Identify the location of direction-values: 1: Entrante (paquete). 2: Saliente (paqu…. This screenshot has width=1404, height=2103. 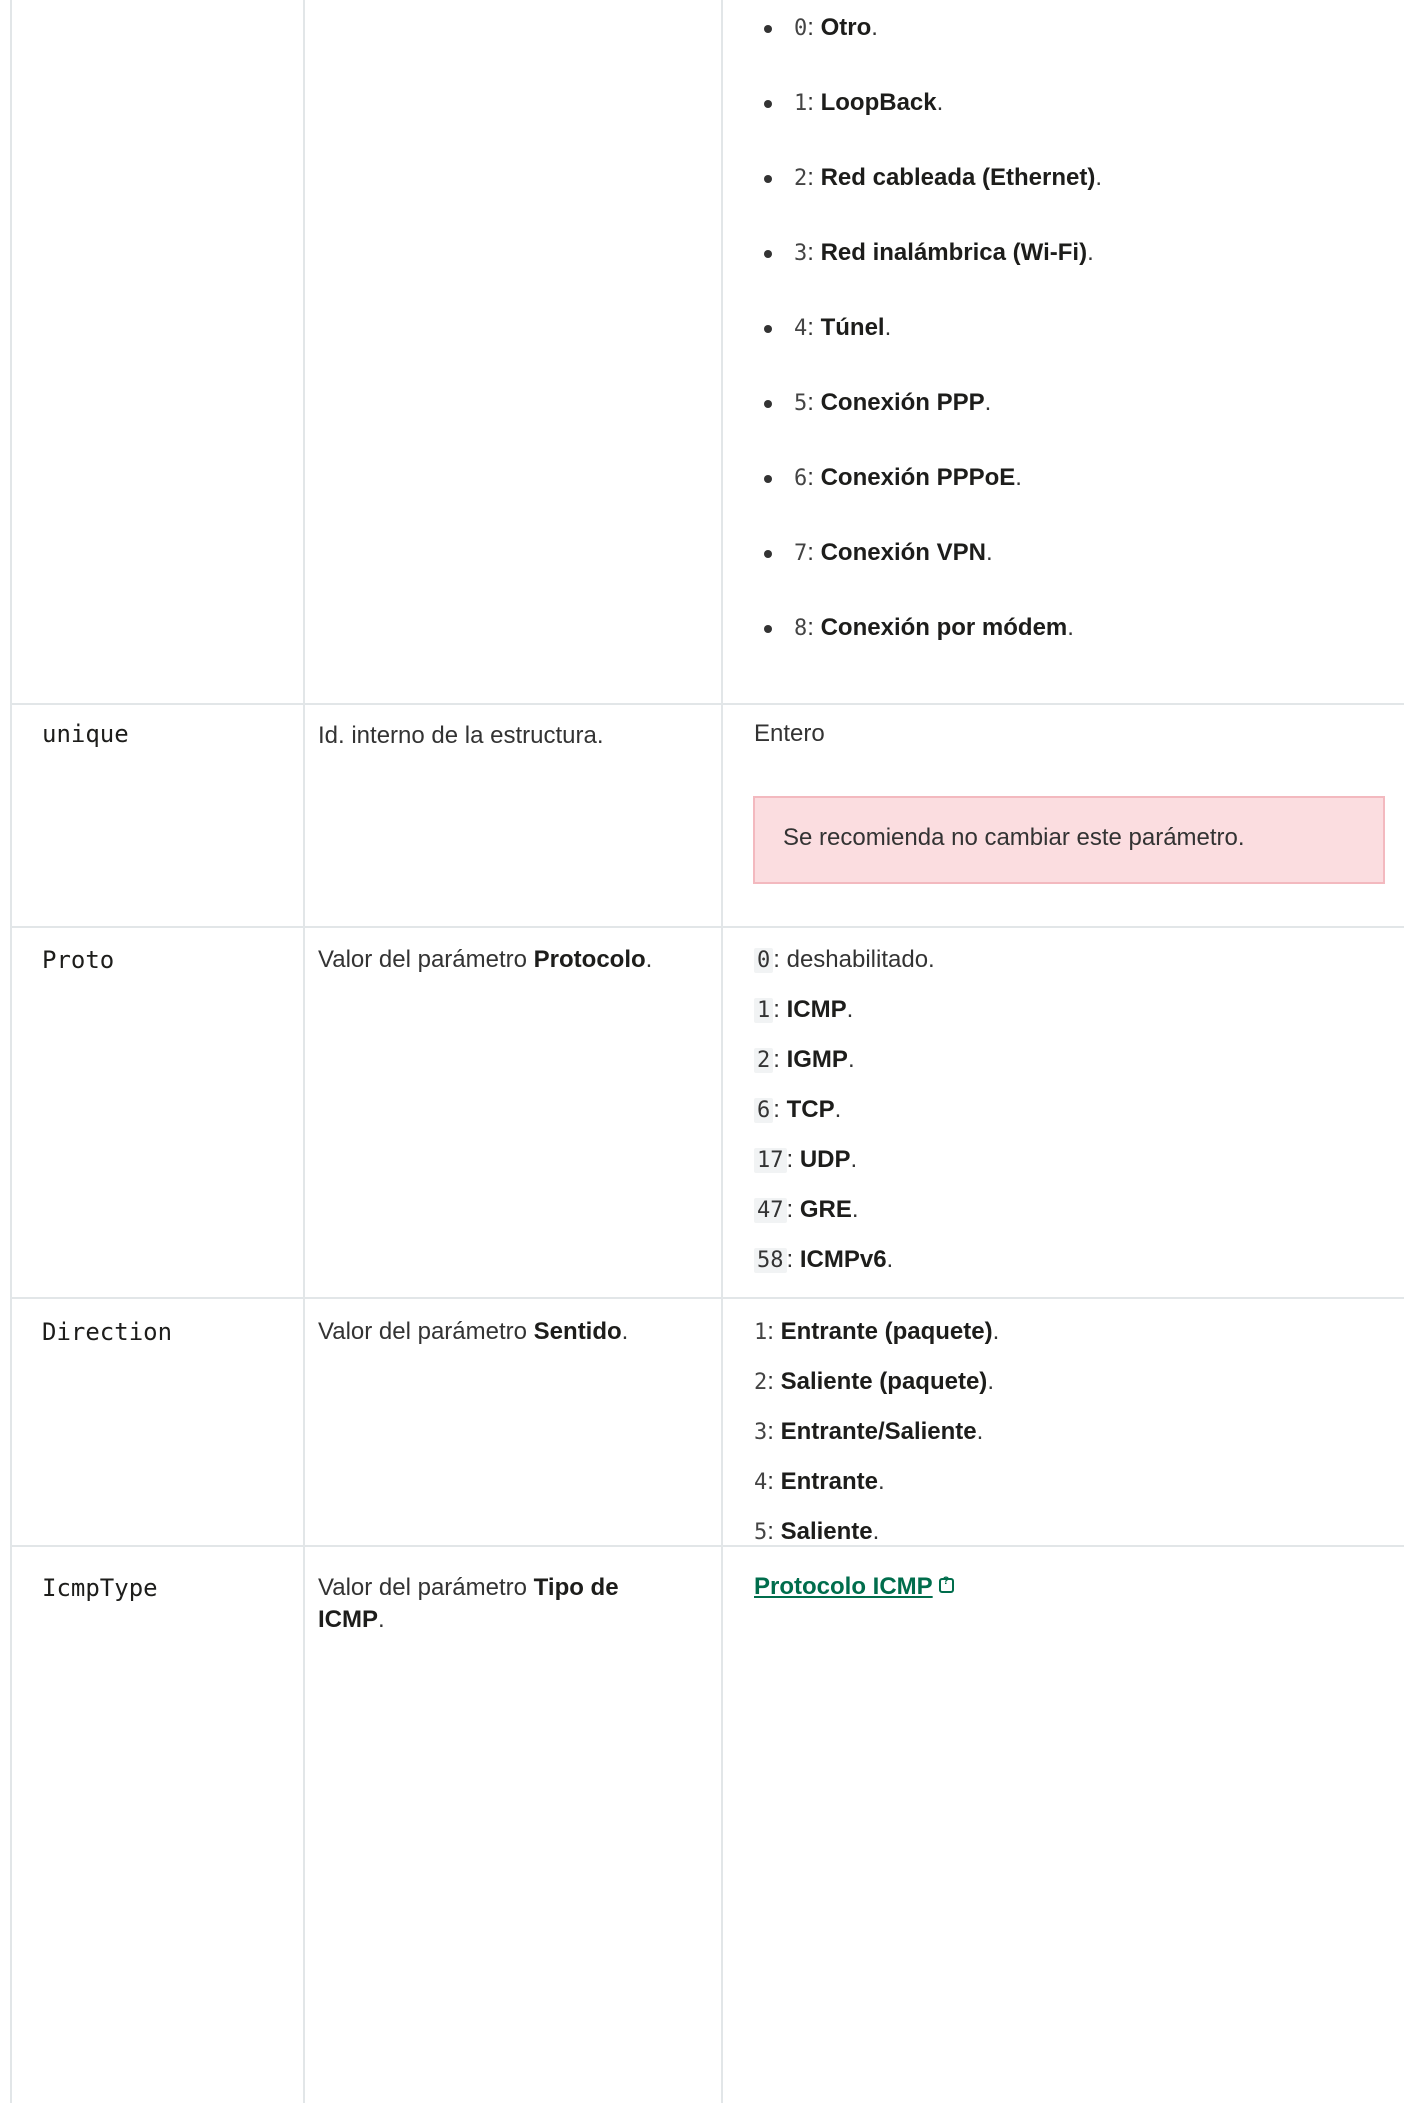
(876, 1441).